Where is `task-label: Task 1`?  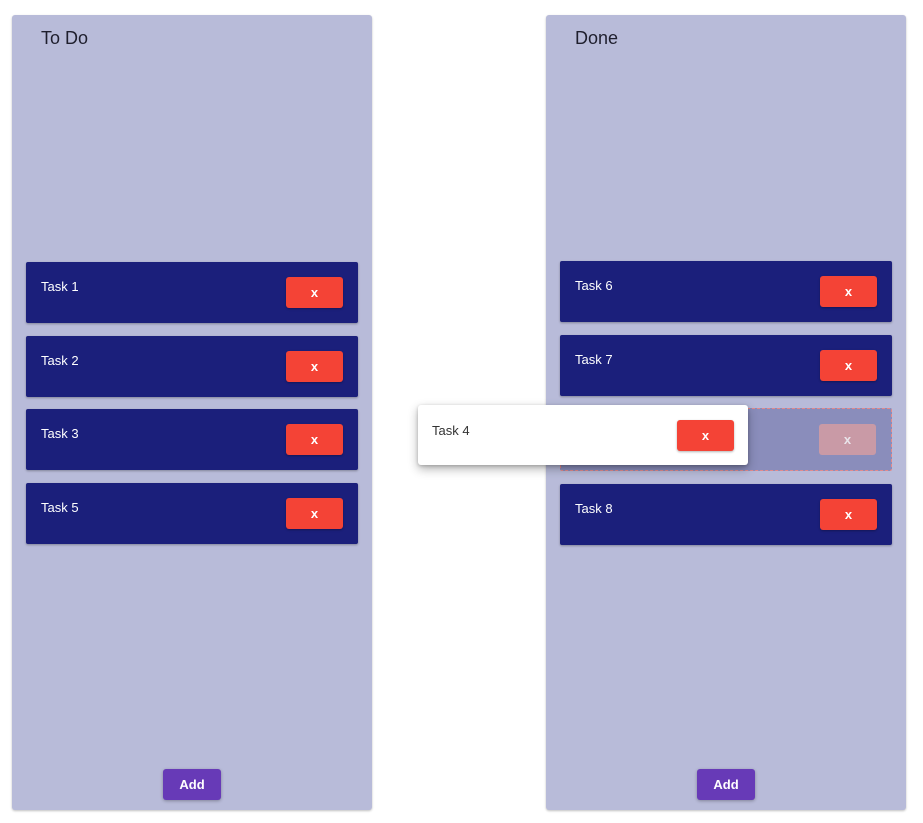 task-label: Task 1 is located at coordinates (60, 286).